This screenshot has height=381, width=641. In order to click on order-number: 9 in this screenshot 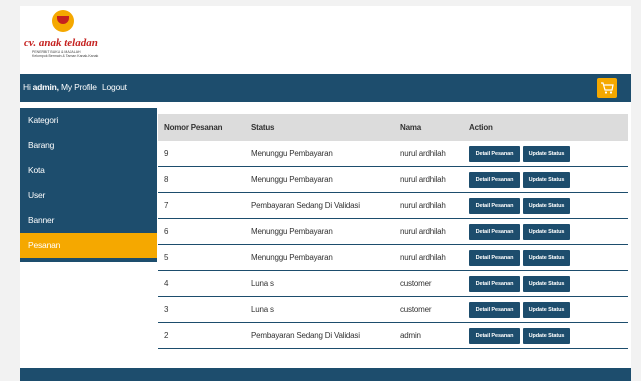, I will do `click(201, 154)`.